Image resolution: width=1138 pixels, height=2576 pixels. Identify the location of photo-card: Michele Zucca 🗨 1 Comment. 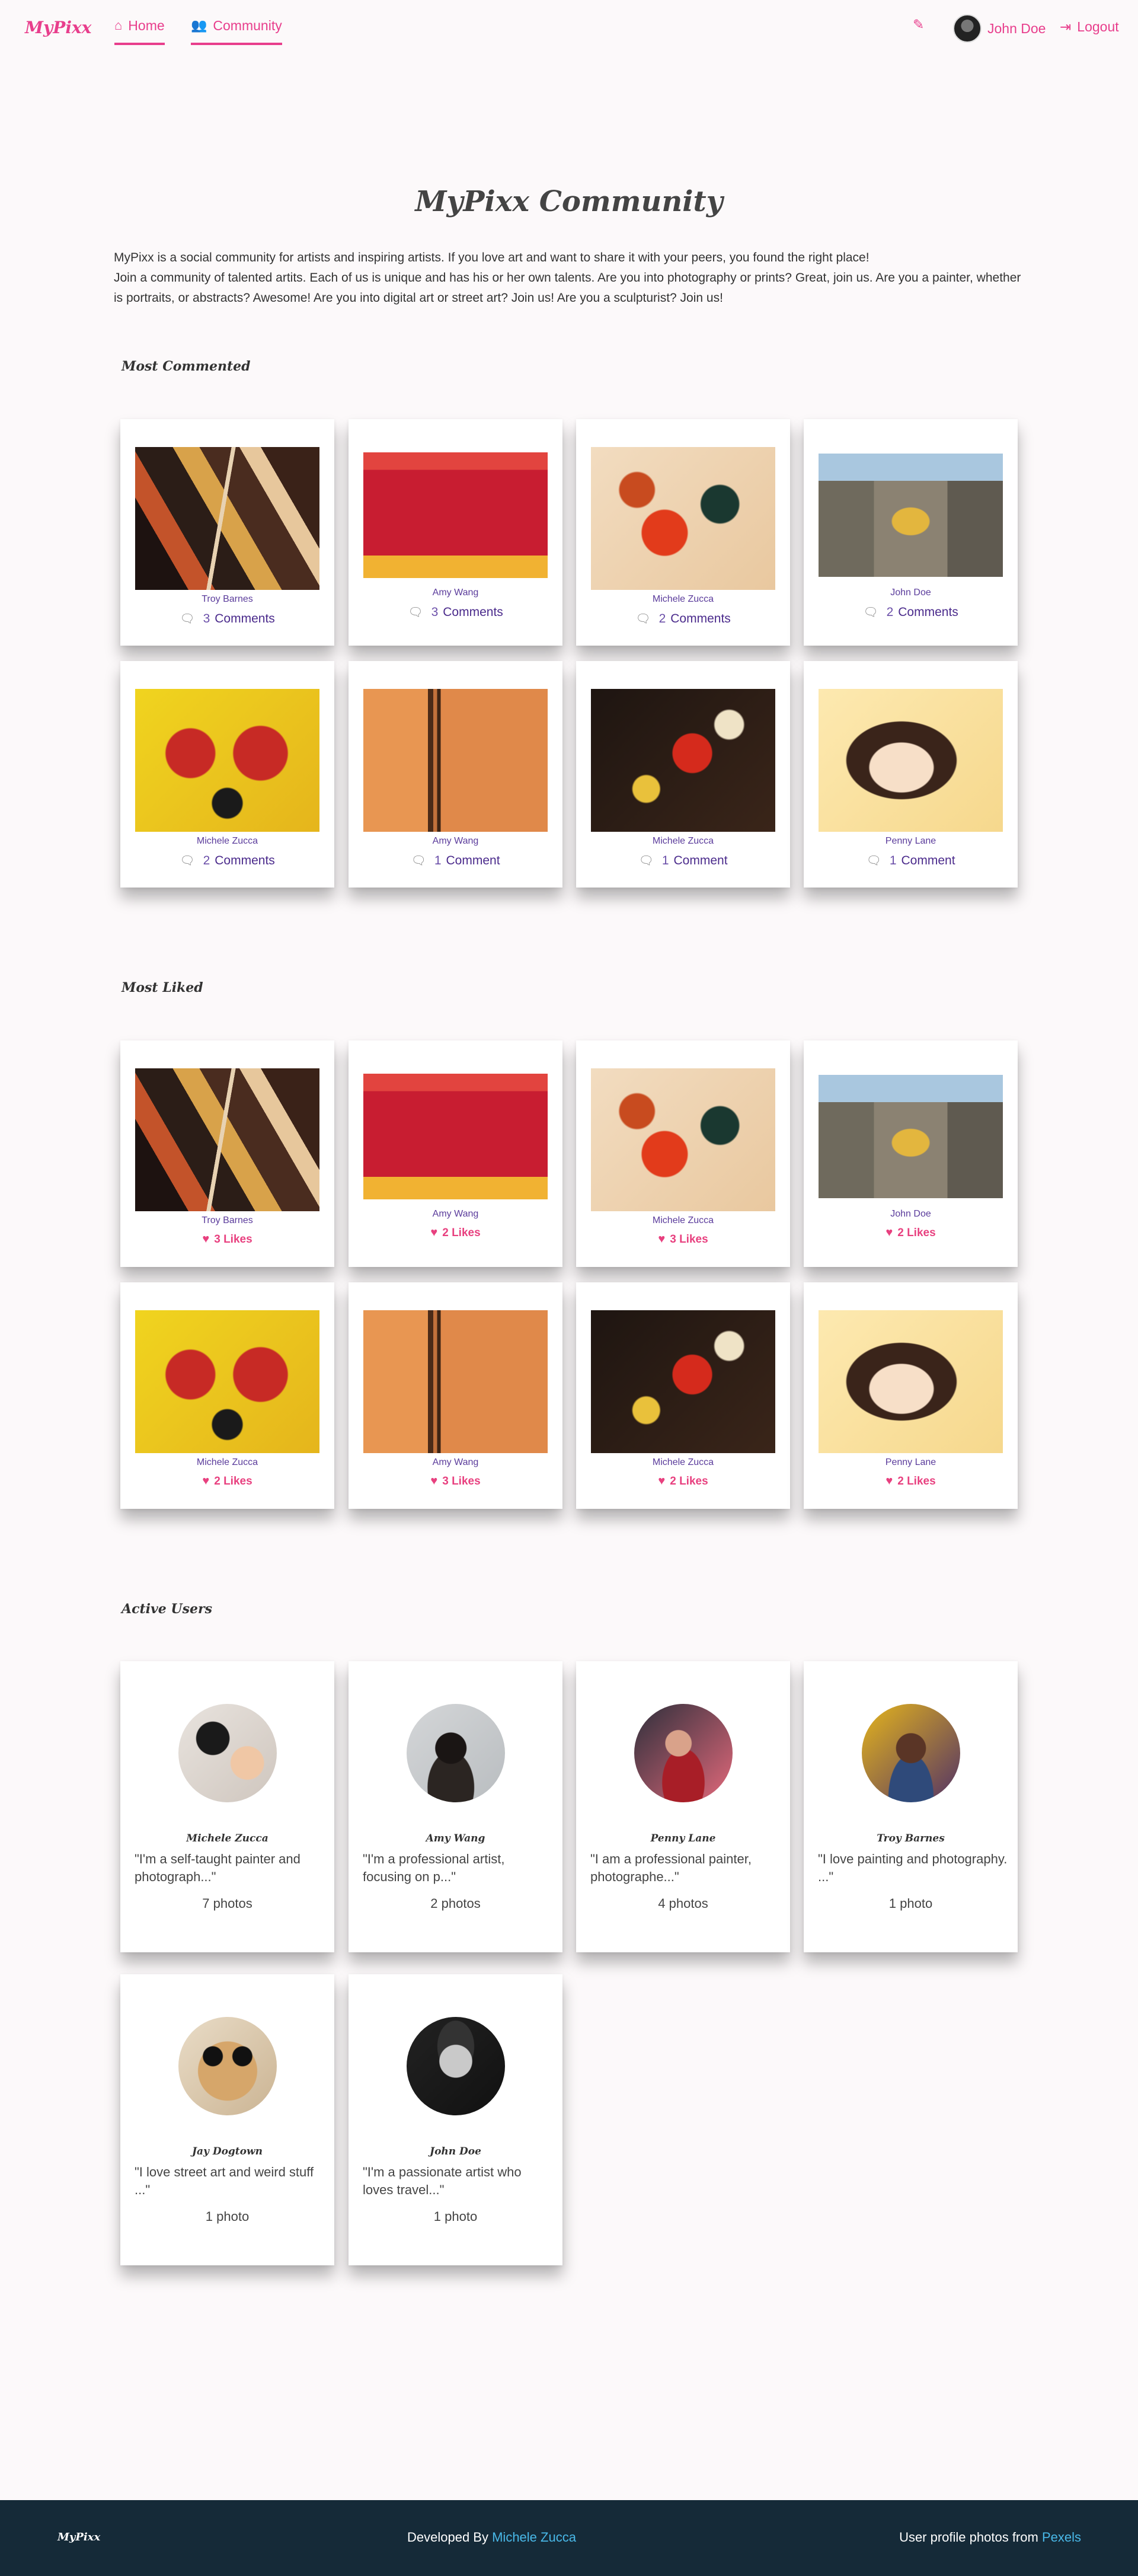
(683, 774).